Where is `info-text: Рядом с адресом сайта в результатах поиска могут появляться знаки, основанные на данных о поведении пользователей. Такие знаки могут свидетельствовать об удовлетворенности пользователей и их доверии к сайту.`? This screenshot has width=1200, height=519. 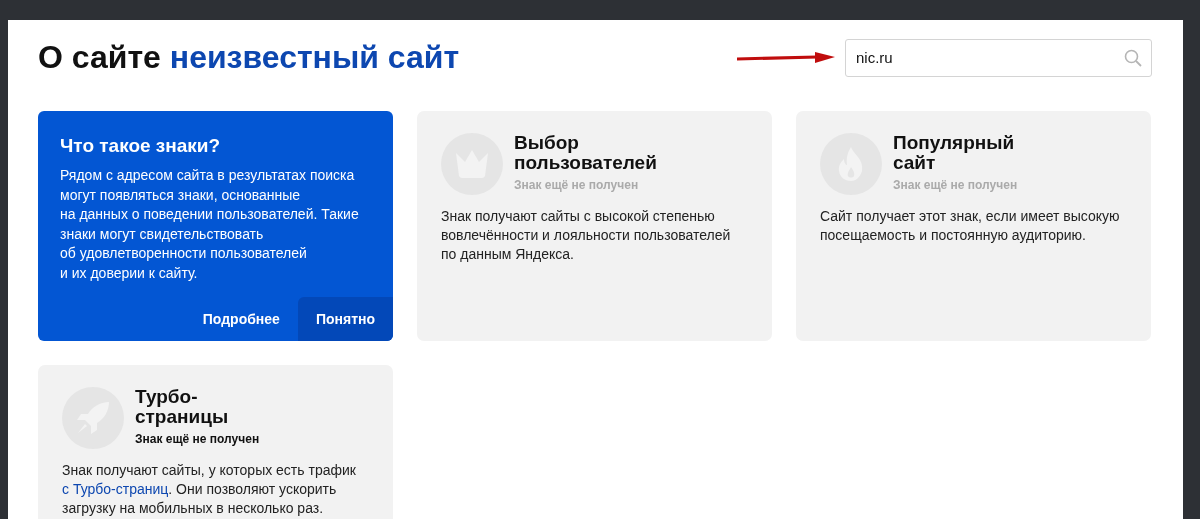
info-text: Рядом с адресом сайта в результатах поиска могут появляться знаки, основанные на данных о поведении пользователей. Такие знаки могут свидетельствовать об удовлетворенности пользователей и их доверии к сайту. is located at coordinates (209, 224).